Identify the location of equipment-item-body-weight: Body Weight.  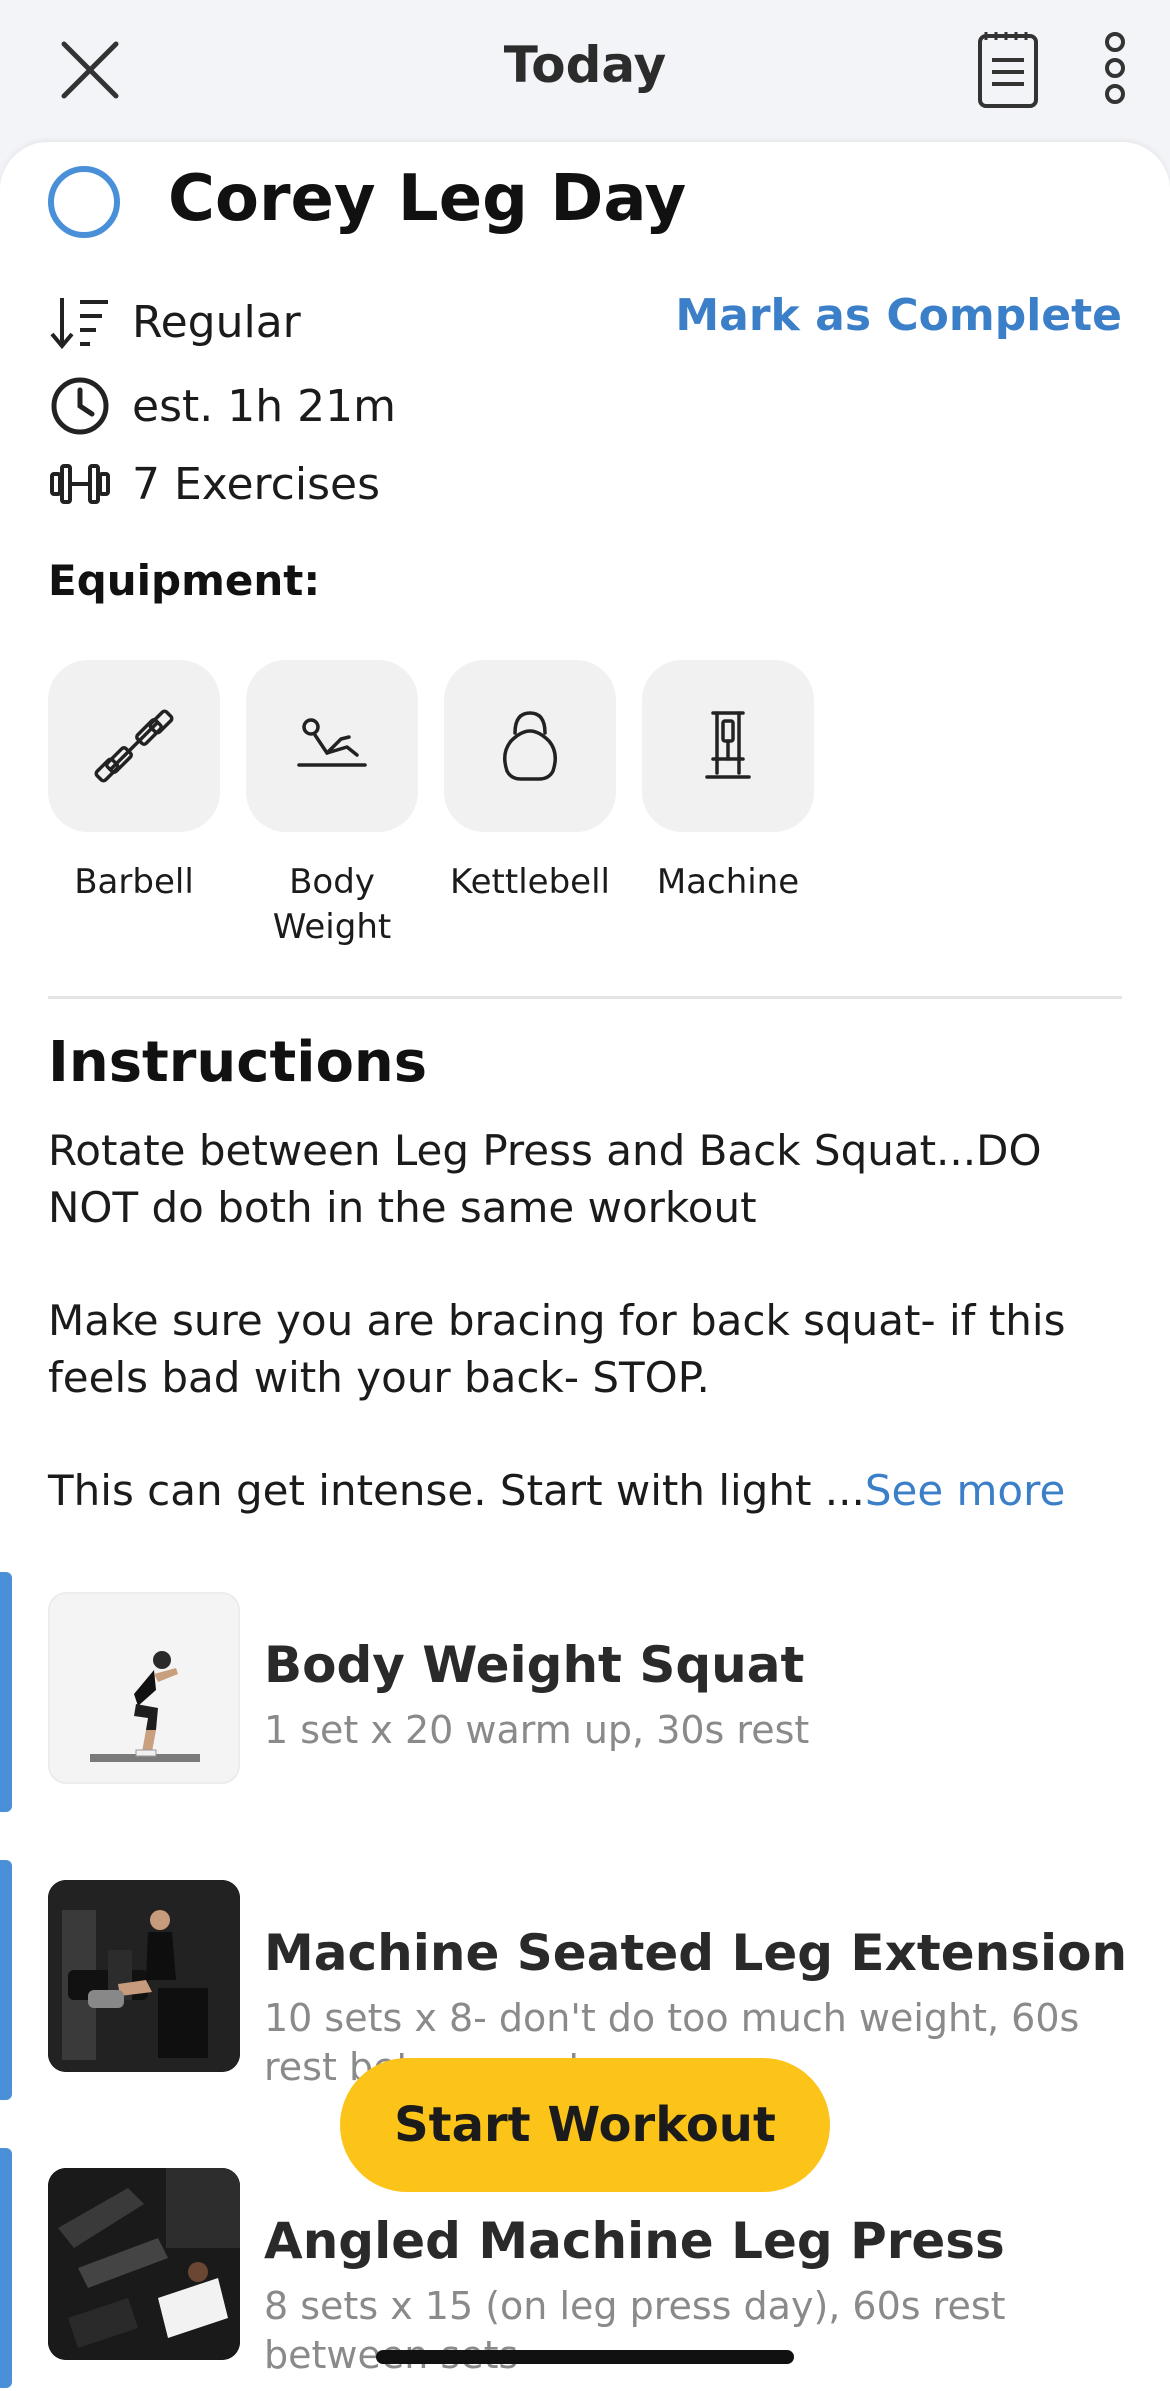
(332, 805).